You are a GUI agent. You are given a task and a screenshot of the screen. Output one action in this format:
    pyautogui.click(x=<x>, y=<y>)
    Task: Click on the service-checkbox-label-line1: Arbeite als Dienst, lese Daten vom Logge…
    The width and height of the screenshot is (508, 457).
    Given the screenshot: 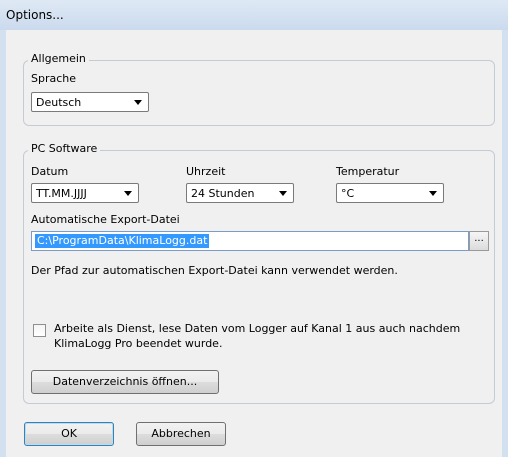 What is the action you would take?
    pyautogui.click(x=257, y=328)
    